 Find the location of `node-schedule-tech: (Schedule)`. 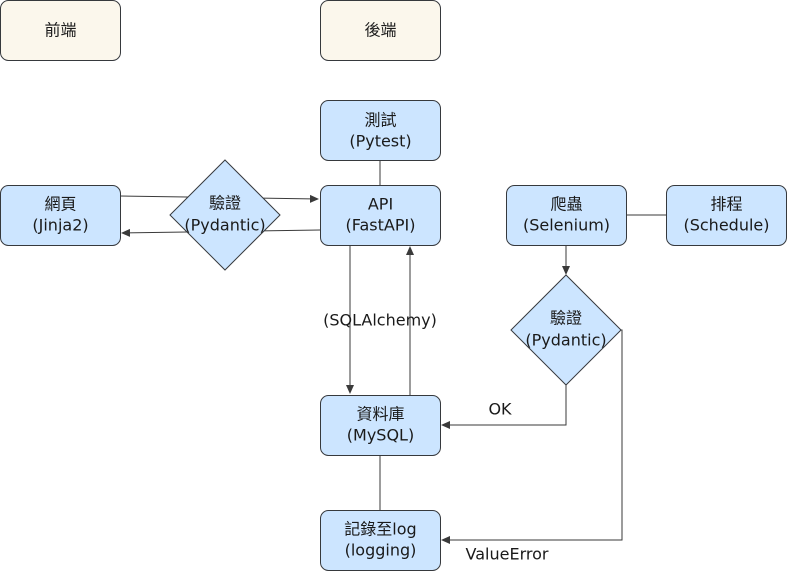

node-schedule-tech: (Schedule) is located at coordinates (726, 225).